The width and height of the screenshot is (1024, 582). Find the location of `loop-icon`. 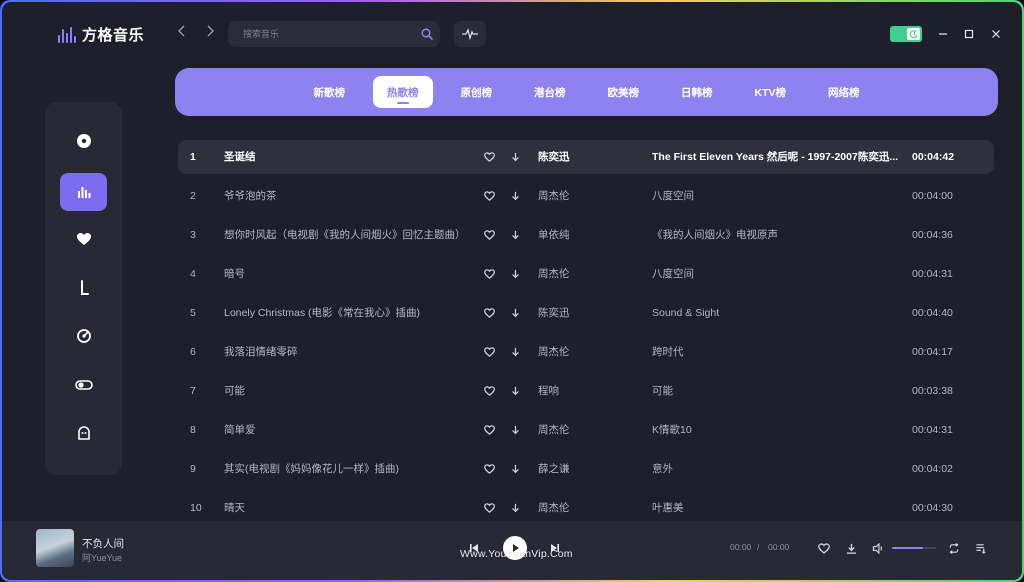

loop-icon is located at coordinates (954, 548).